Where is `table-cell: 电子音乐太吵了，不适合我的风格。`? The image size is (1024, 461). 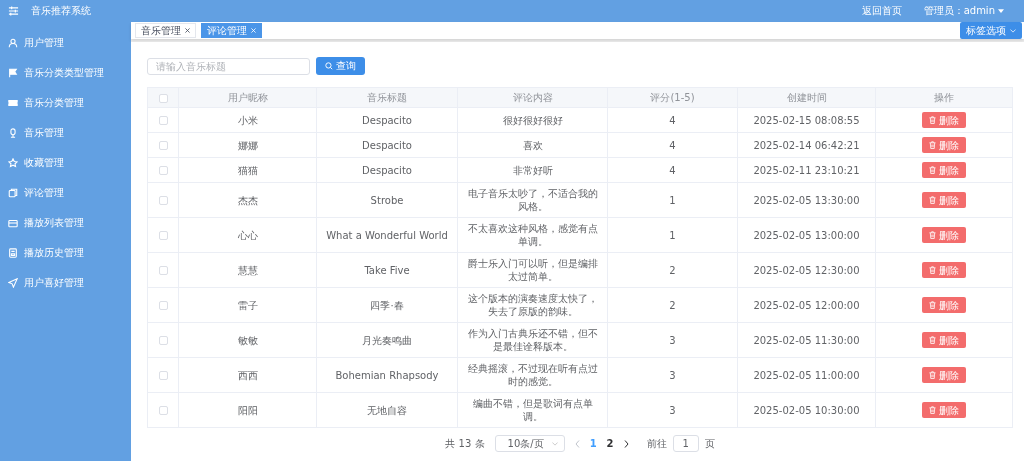
table-cell: 电子音乐太吵了，不适合我的风格。 is located at coordinates (532, 200).